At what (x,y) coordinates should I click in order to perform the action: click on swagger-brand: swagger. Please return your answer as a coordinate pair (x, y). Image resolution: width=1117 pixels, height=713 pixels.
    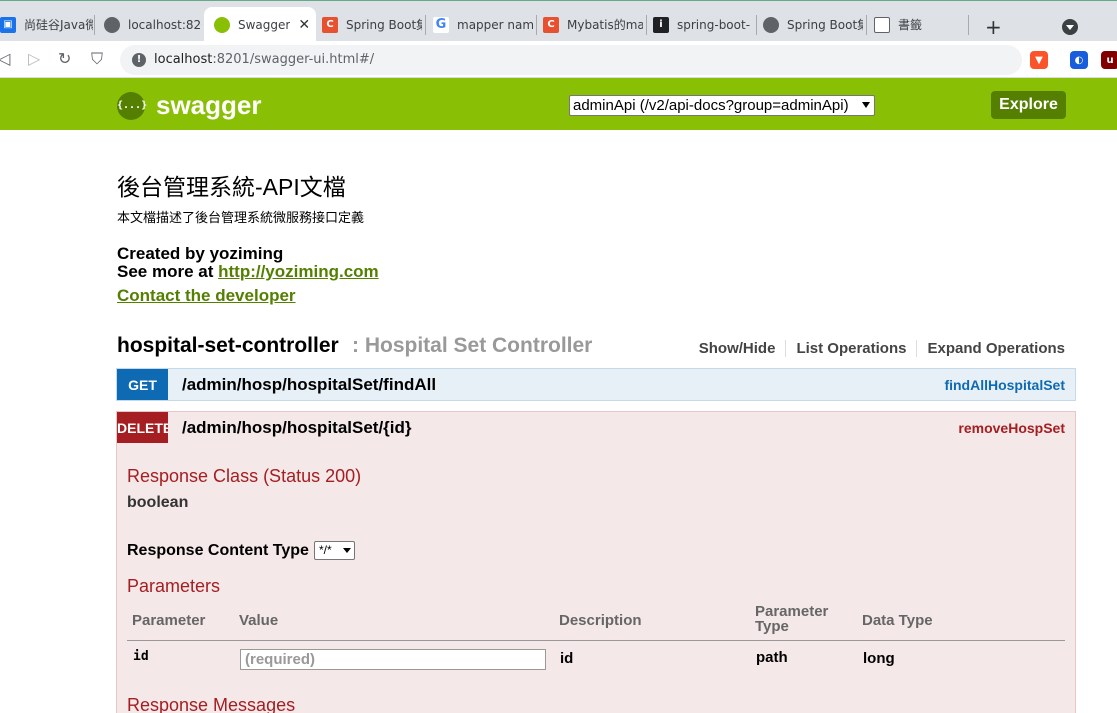
    Looking at the image, I should click on (209, 105).